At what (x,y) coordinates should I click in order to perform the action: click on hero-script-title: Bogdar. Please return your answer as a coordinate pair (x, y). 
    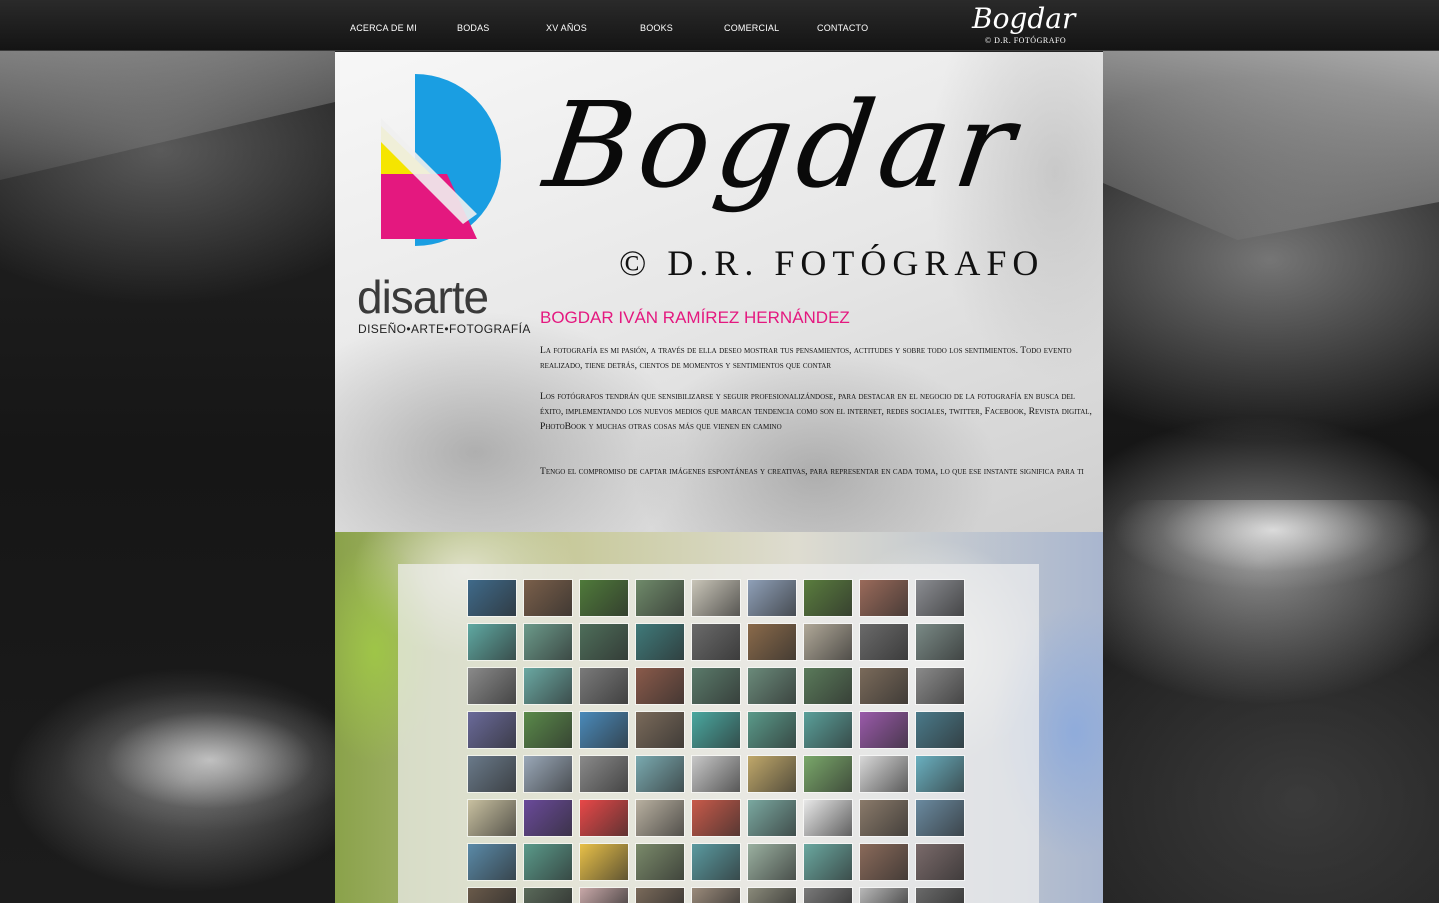
    Looking at the image, I should click on (783, 145).